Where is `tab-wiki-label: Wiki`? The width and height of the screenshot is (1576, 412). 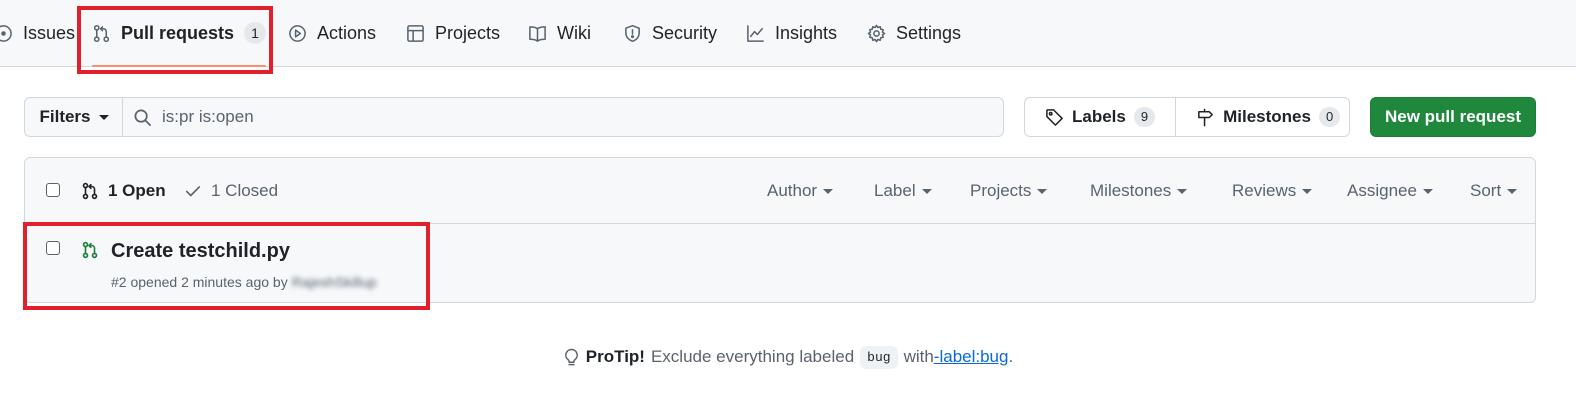 tab-wiki-label: Wiki is located at coordinates (574, 32).